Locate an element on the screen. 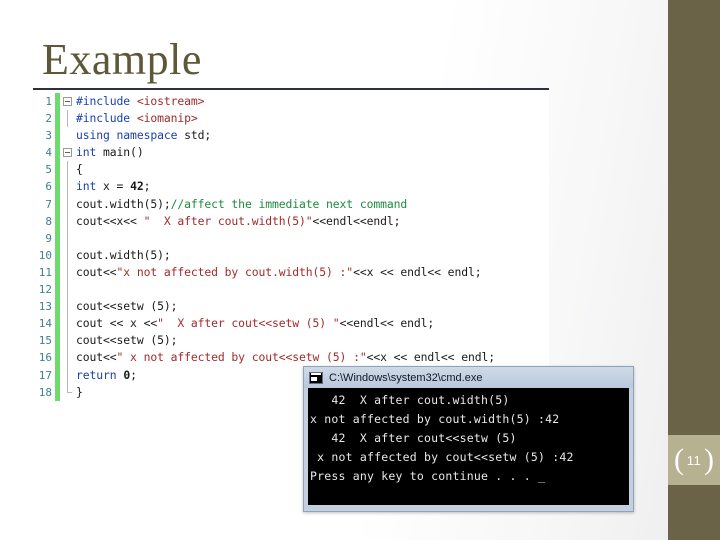 This screenshot has width=720, height=540. console-output-line: 42 X after cout.width(5) is located at coordinates (410, 400).